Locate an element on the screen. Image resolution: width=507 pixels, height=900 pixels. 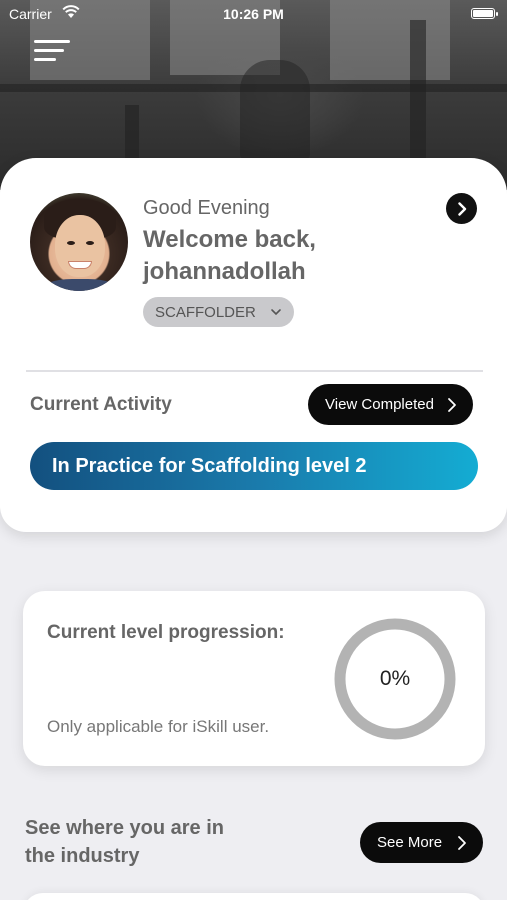
role-dropdown: SCAFFOLDER is located at coordinates (218, 312).